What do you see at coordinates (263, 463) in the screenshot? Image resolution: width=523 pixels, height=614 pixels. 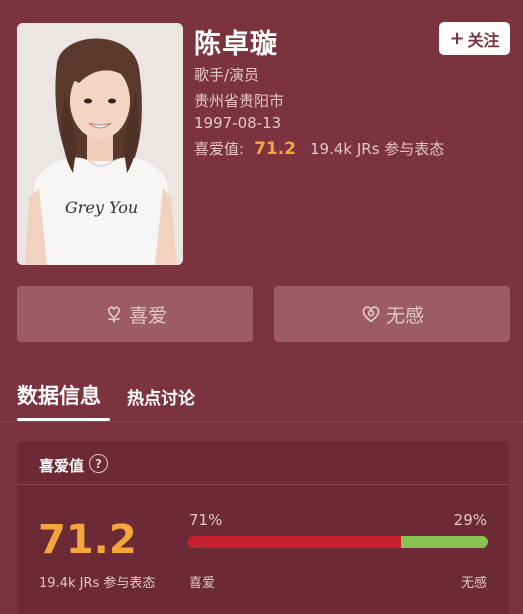 I see `stats-card-header: 喜爱值 ?` at bounding box center [263, 463].